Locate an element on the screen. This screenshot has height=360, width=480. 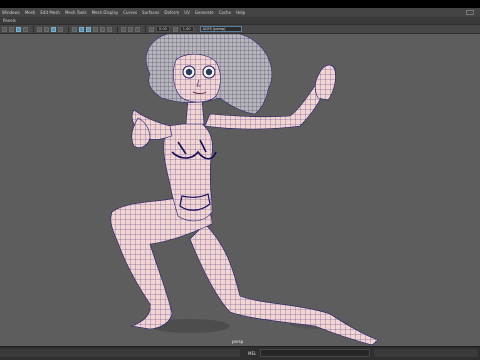
lights-icon is located at coordinates (102, 29).